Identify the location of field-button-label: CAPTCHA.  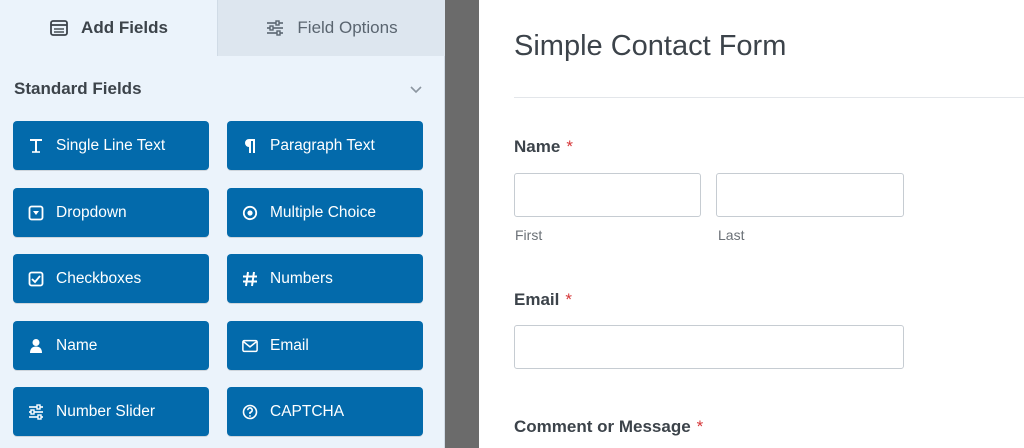
(307, 411).